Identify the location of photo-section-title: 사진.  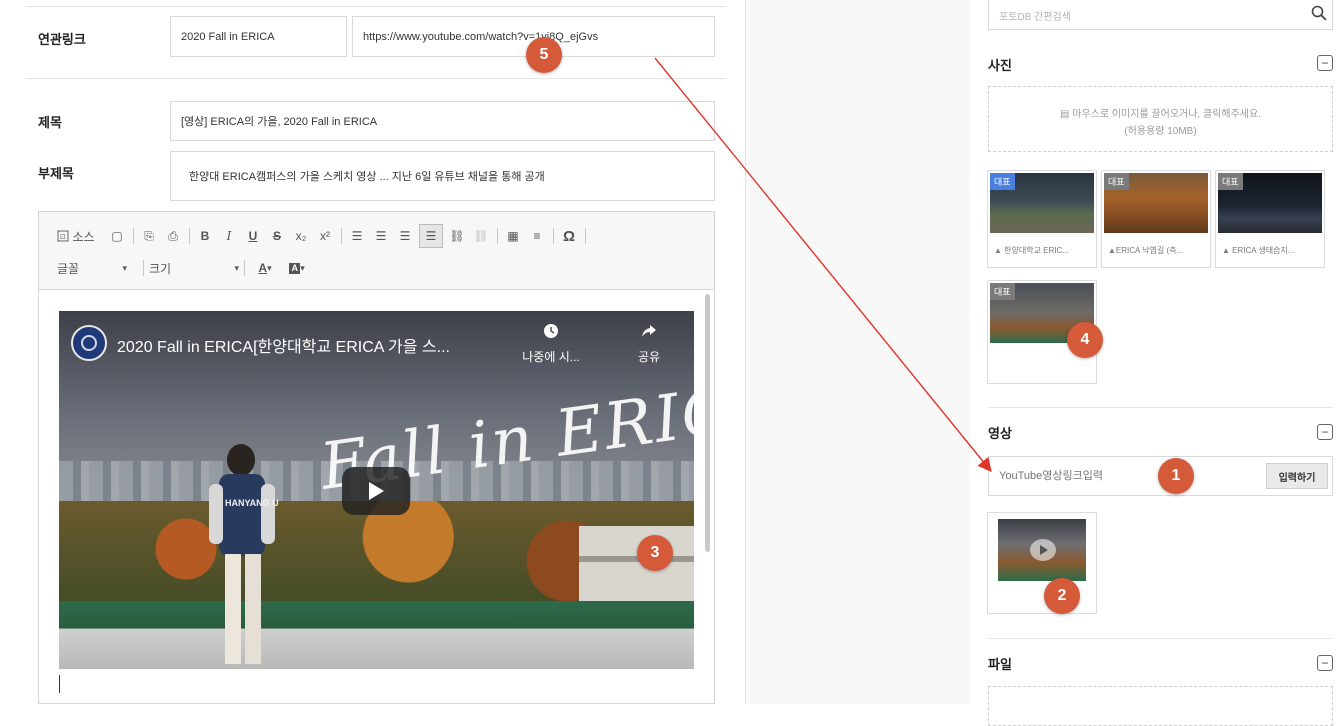
(1000, 65).